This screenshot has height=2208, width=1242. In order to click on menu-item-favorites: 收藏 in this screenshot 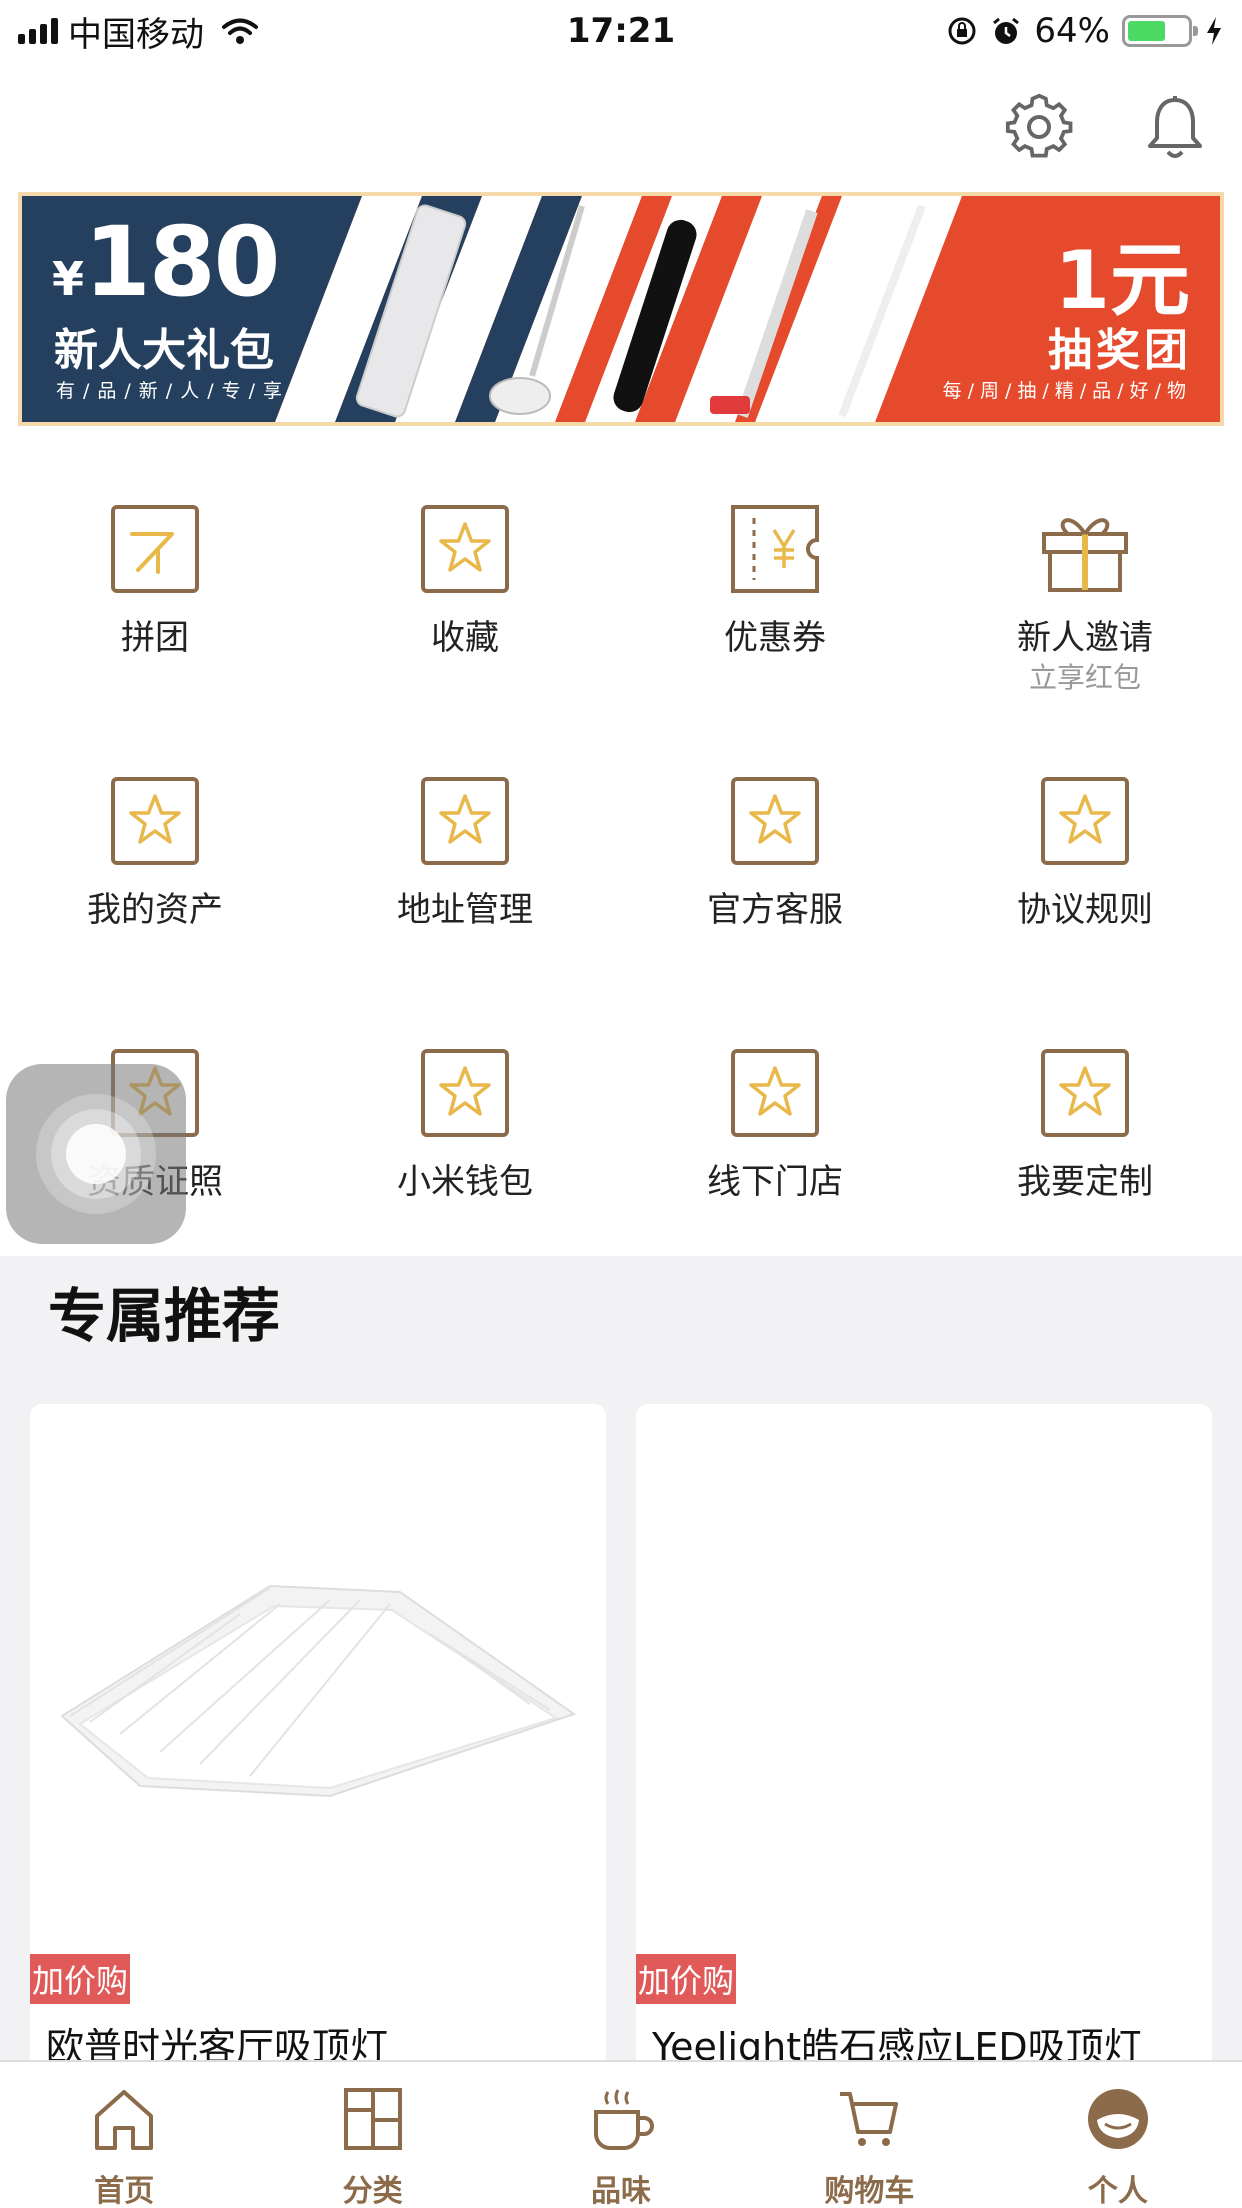, I will do `click(465, 564)`.